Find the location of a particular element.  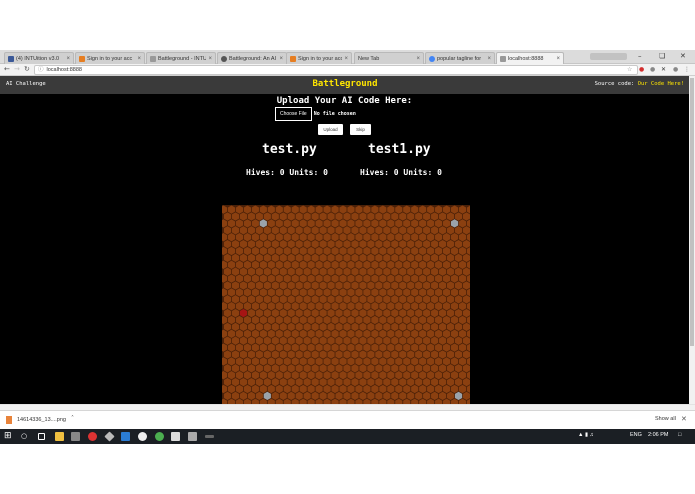

file-explorer-icon is located at coordinates (59, 436).